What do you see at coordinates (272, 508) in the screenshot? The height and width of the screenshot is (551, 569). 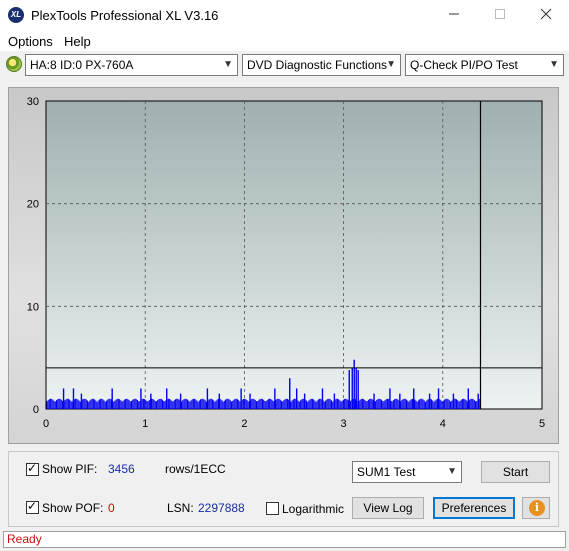 I see `logarithmic-checkbox` at bounding box center [272, 508].